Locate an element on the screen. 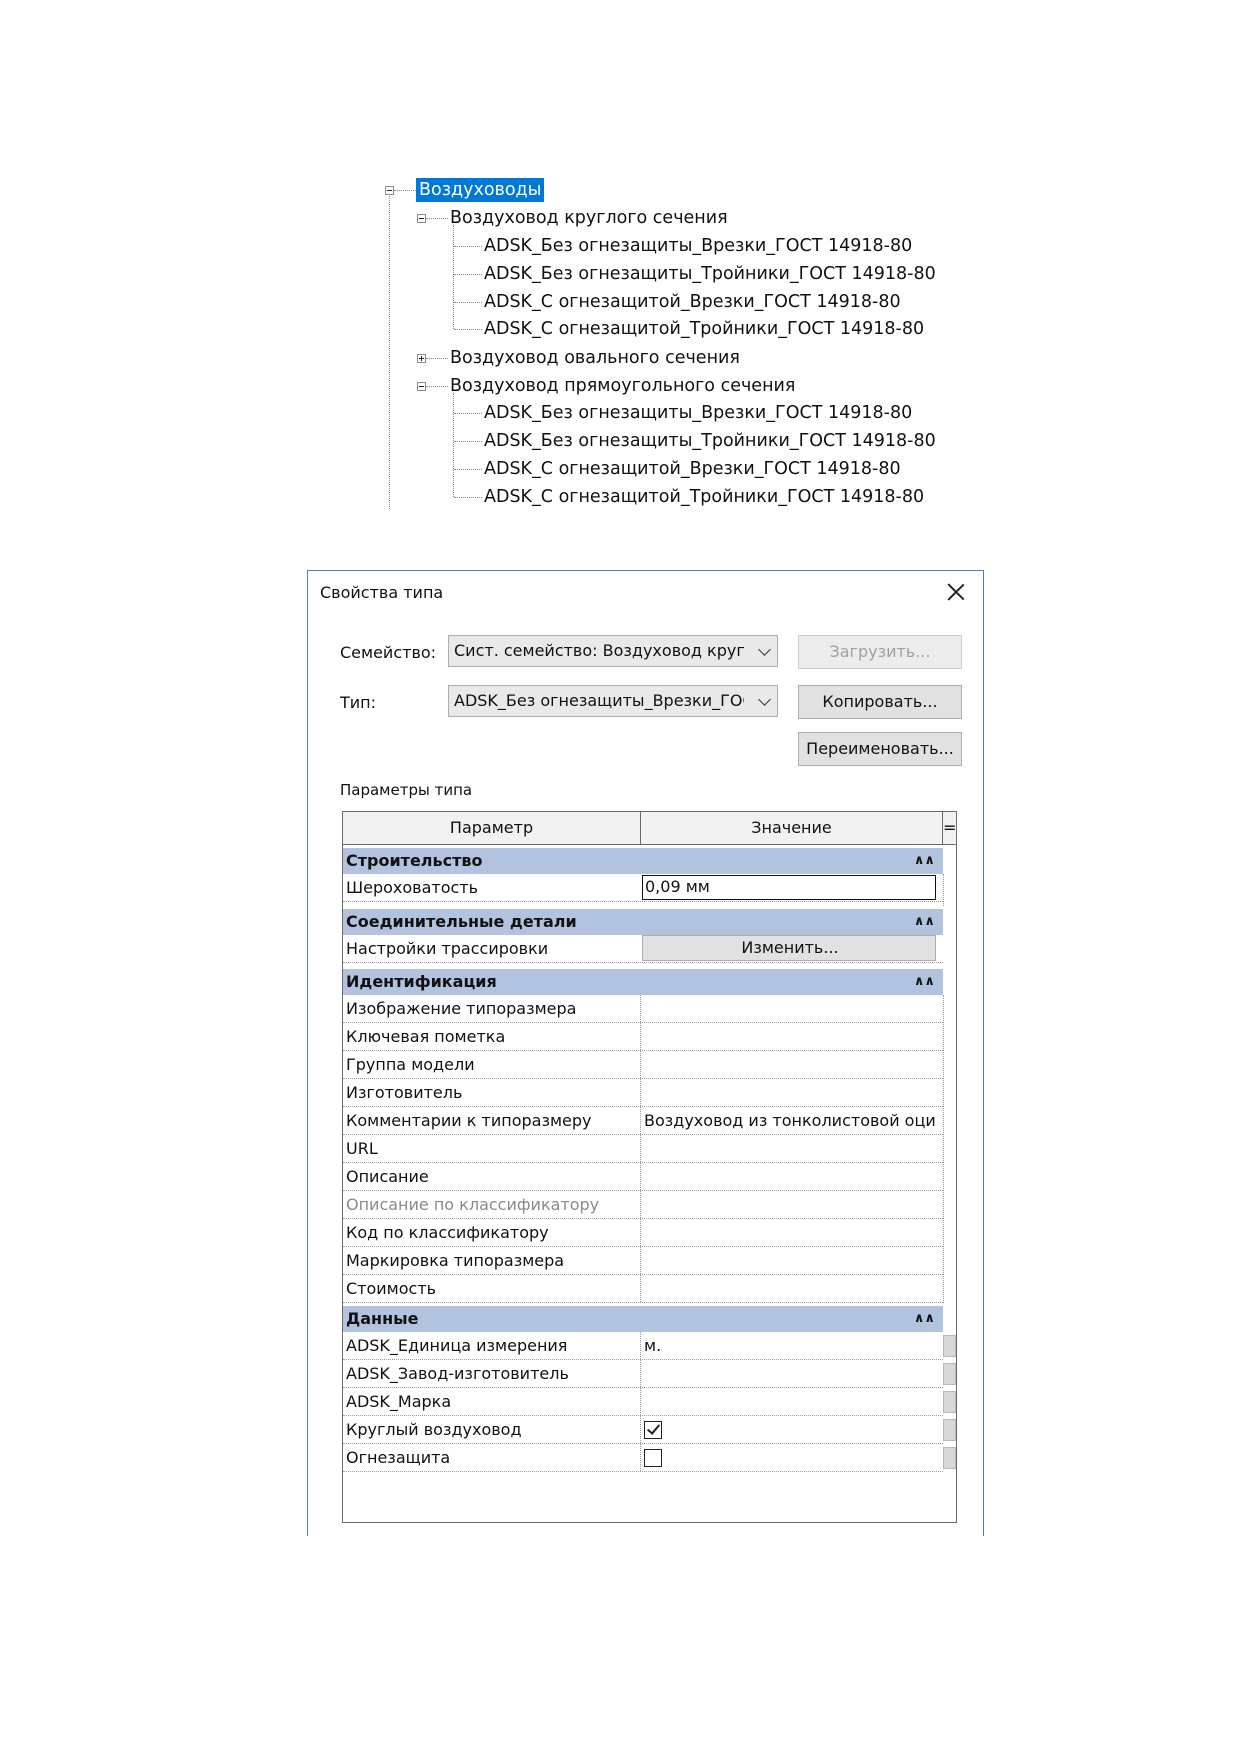  param-name: Изображение типоразмера is located at coordinates (461, 1008).